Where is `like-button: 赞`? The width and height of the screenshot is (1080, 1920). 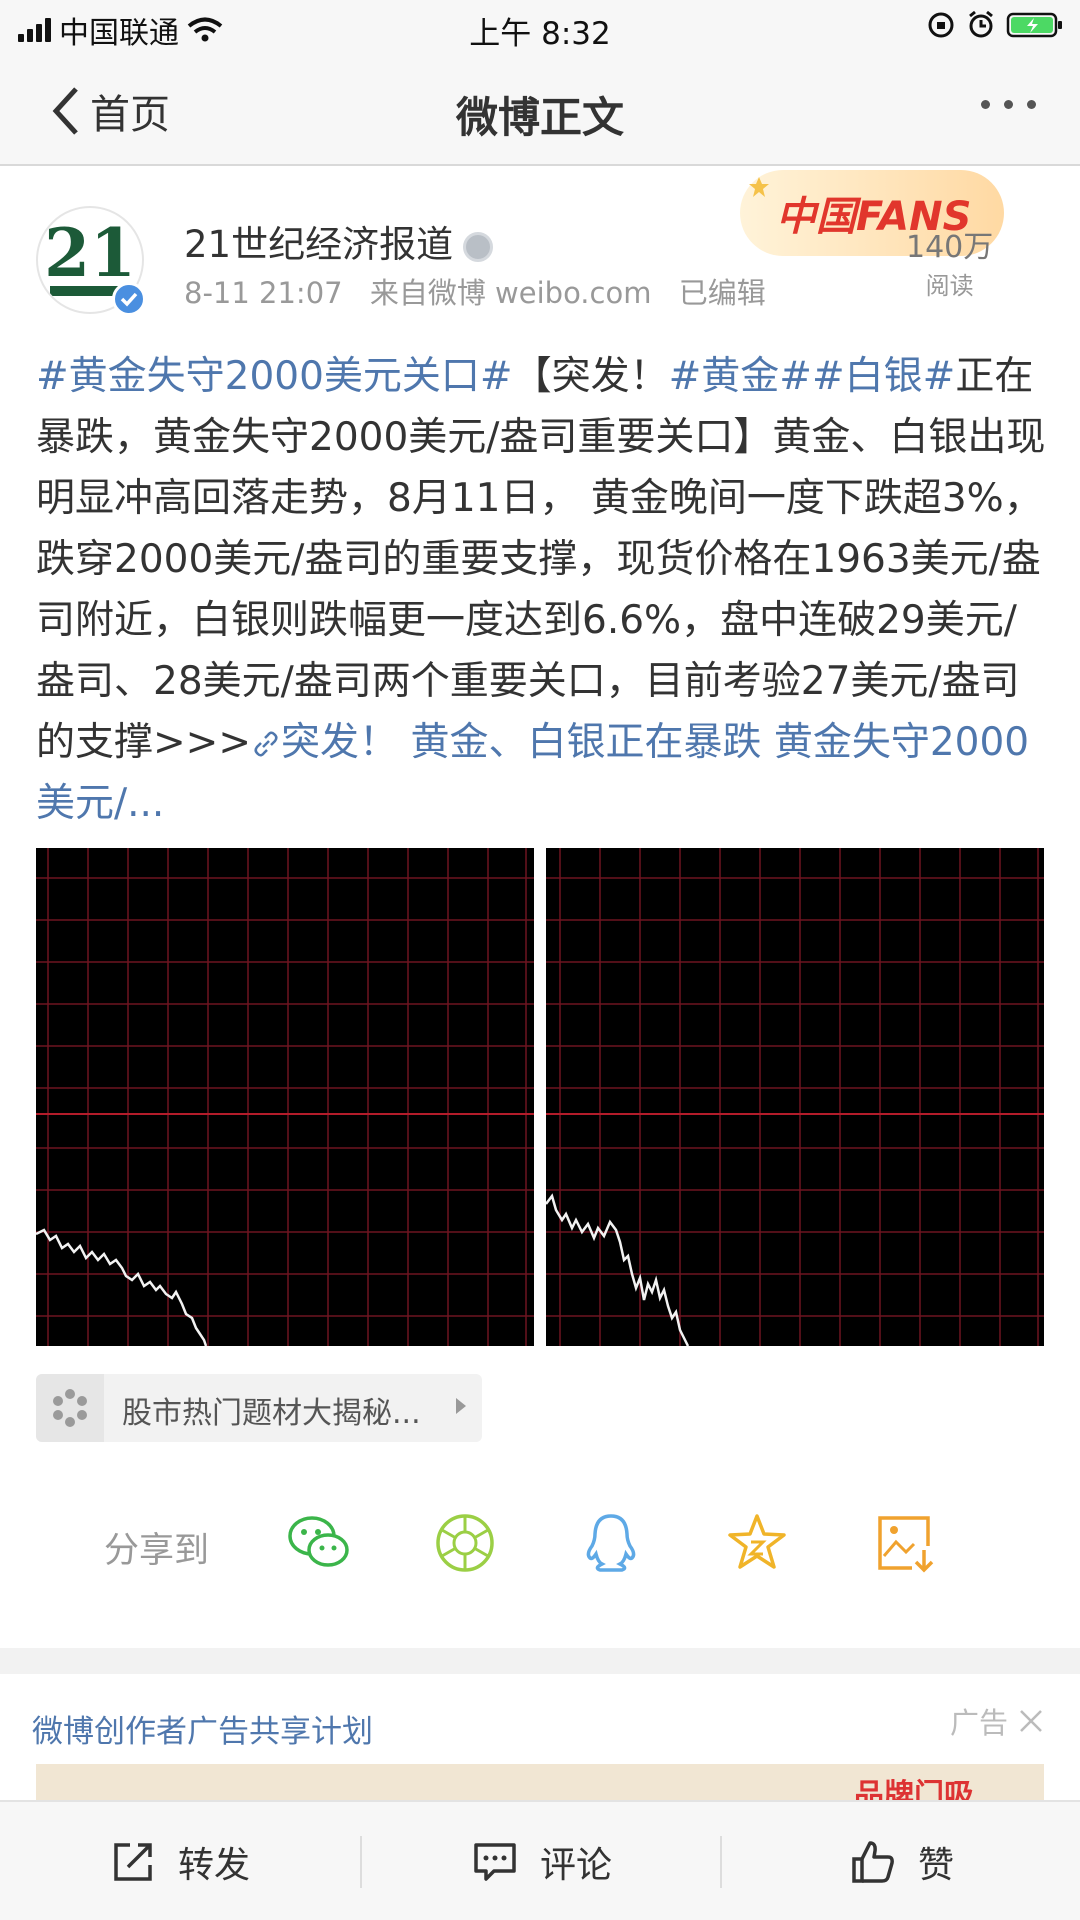 like-button: 赞 is located at coordinates (902, 1861).